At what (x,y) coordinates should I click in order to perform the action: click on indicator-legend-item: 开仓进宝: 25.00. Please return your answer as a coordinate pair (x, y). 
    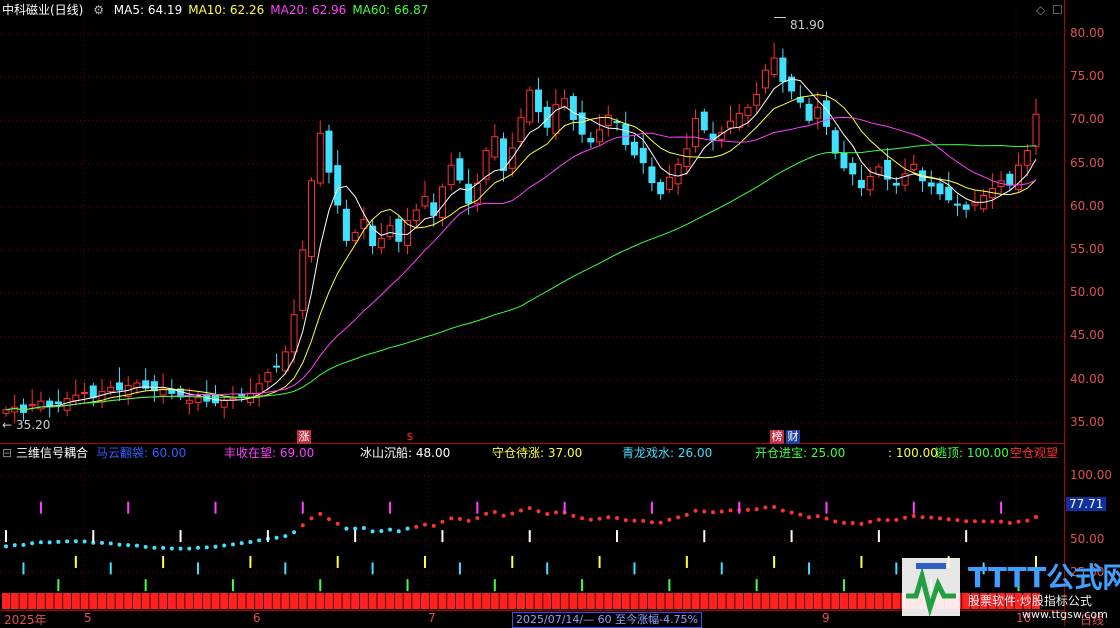
    Looking at the image, I should click on (800, 453).